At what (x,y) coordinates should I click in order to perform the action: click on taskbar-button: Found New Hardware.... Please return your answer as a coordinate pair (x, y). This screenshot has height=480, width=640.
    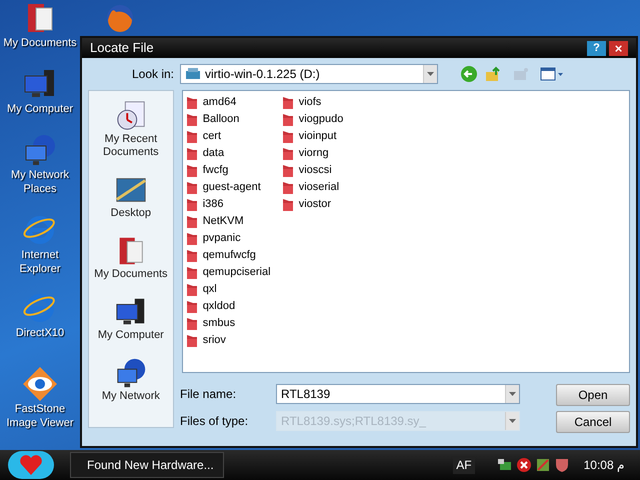
    Looking at the image, I should click on (147, 465).